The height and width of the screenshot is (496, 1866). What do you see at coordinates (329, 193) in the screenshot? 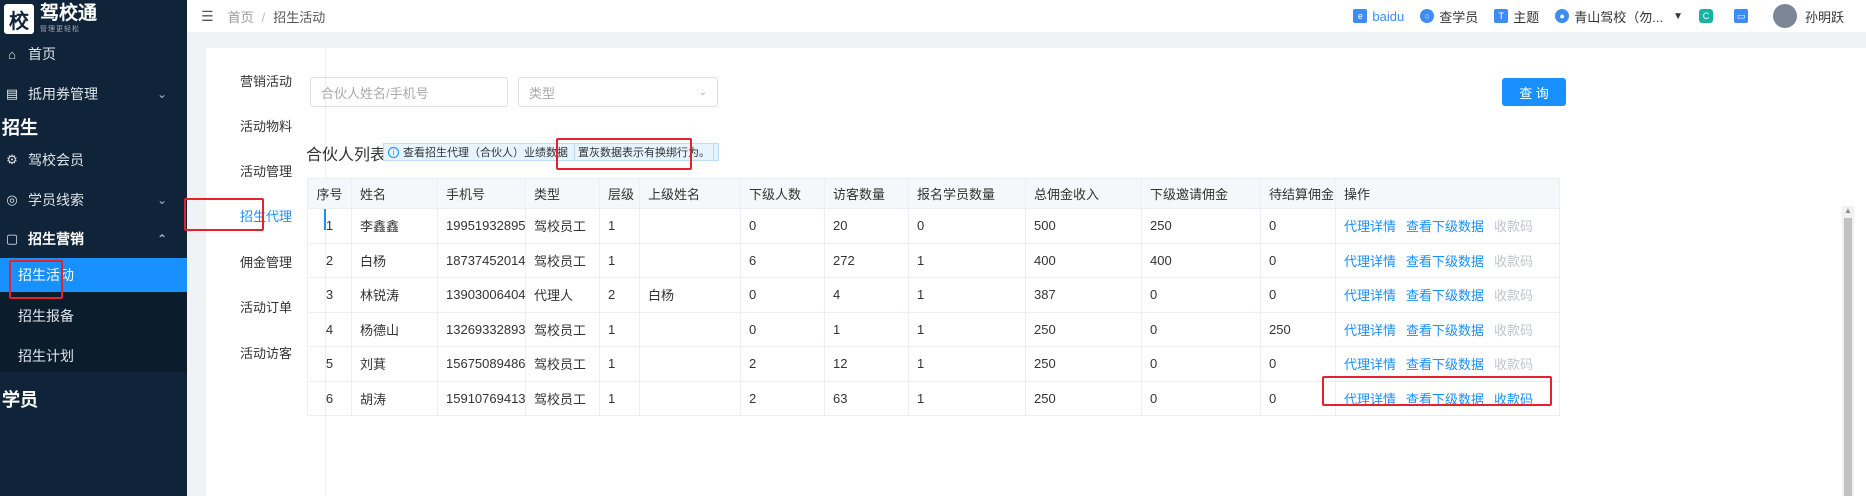
I see `column-header: 序号` at bounding box center [329, 193].